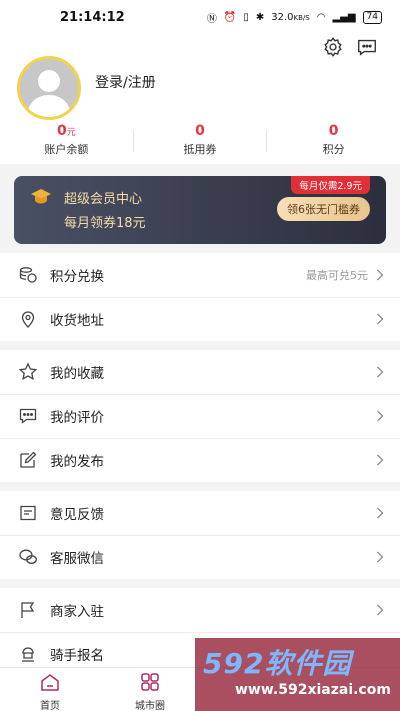 This screenshot has height=711, width=400. What do you see at coordinates (28, 371) in the screenshot?
I see `star-icon` at bounding box center [28, 371].